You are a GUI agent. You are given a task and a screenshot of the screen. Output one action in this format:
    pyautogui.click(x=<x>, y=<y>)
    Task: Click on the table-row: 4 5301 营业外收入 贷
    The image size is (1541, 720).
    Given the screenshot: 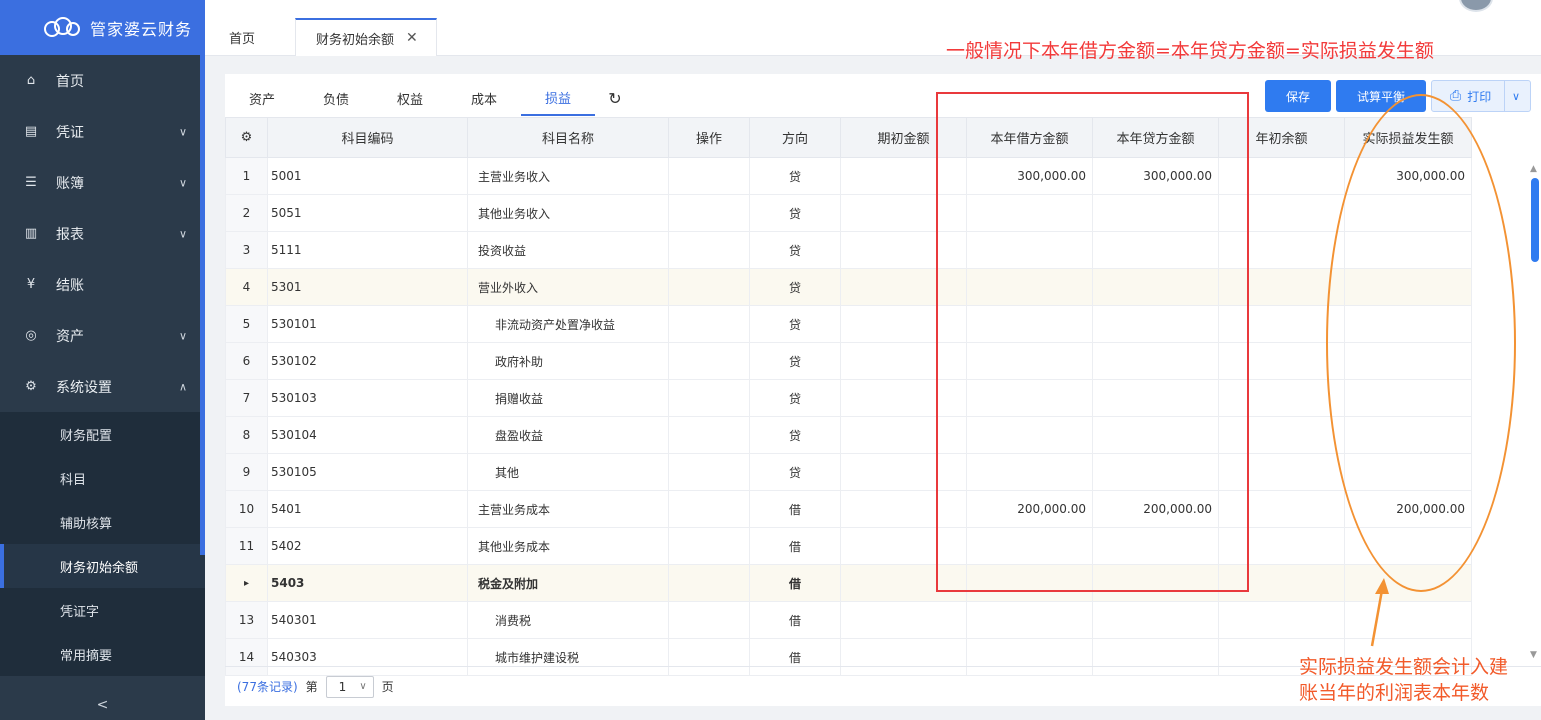 What is the action you would take?
    pyautogui.click(x=848, y=287)
    